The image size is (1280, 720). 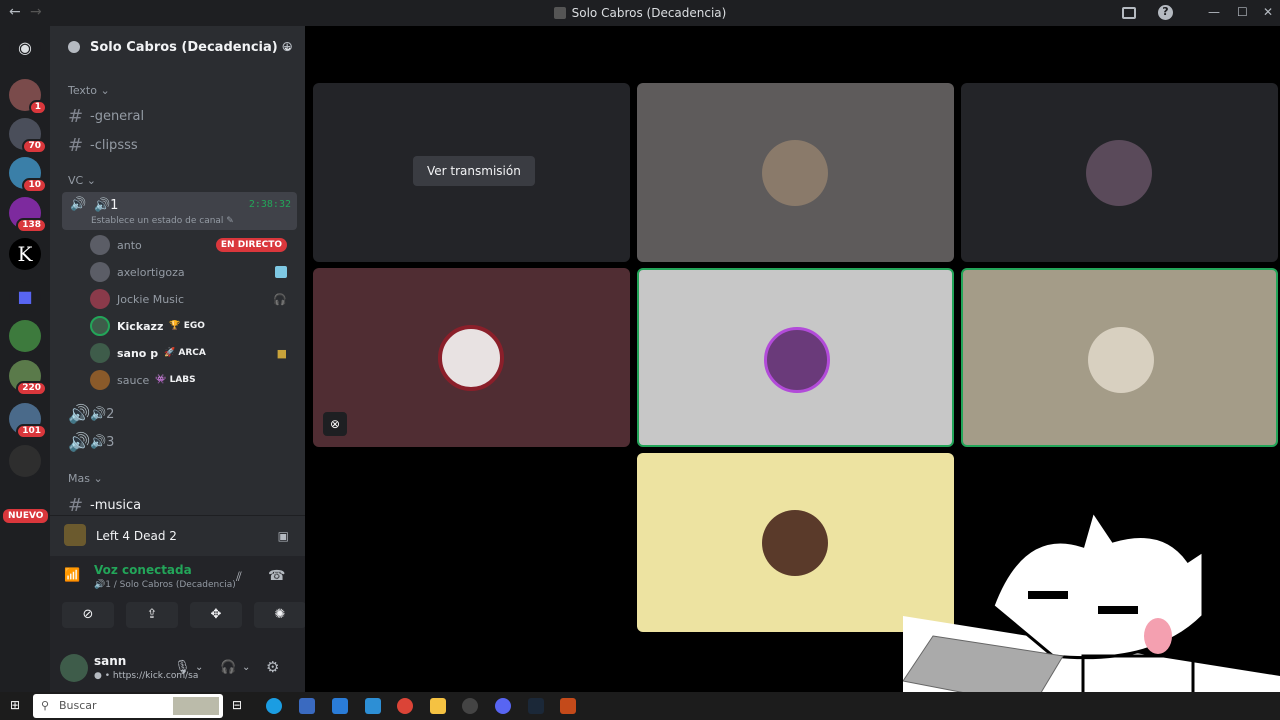 What do you see at coordinates (15, 705) in the screenshot?
I see `windows-start-icon: ⊞` at bounding box center [15, 705].